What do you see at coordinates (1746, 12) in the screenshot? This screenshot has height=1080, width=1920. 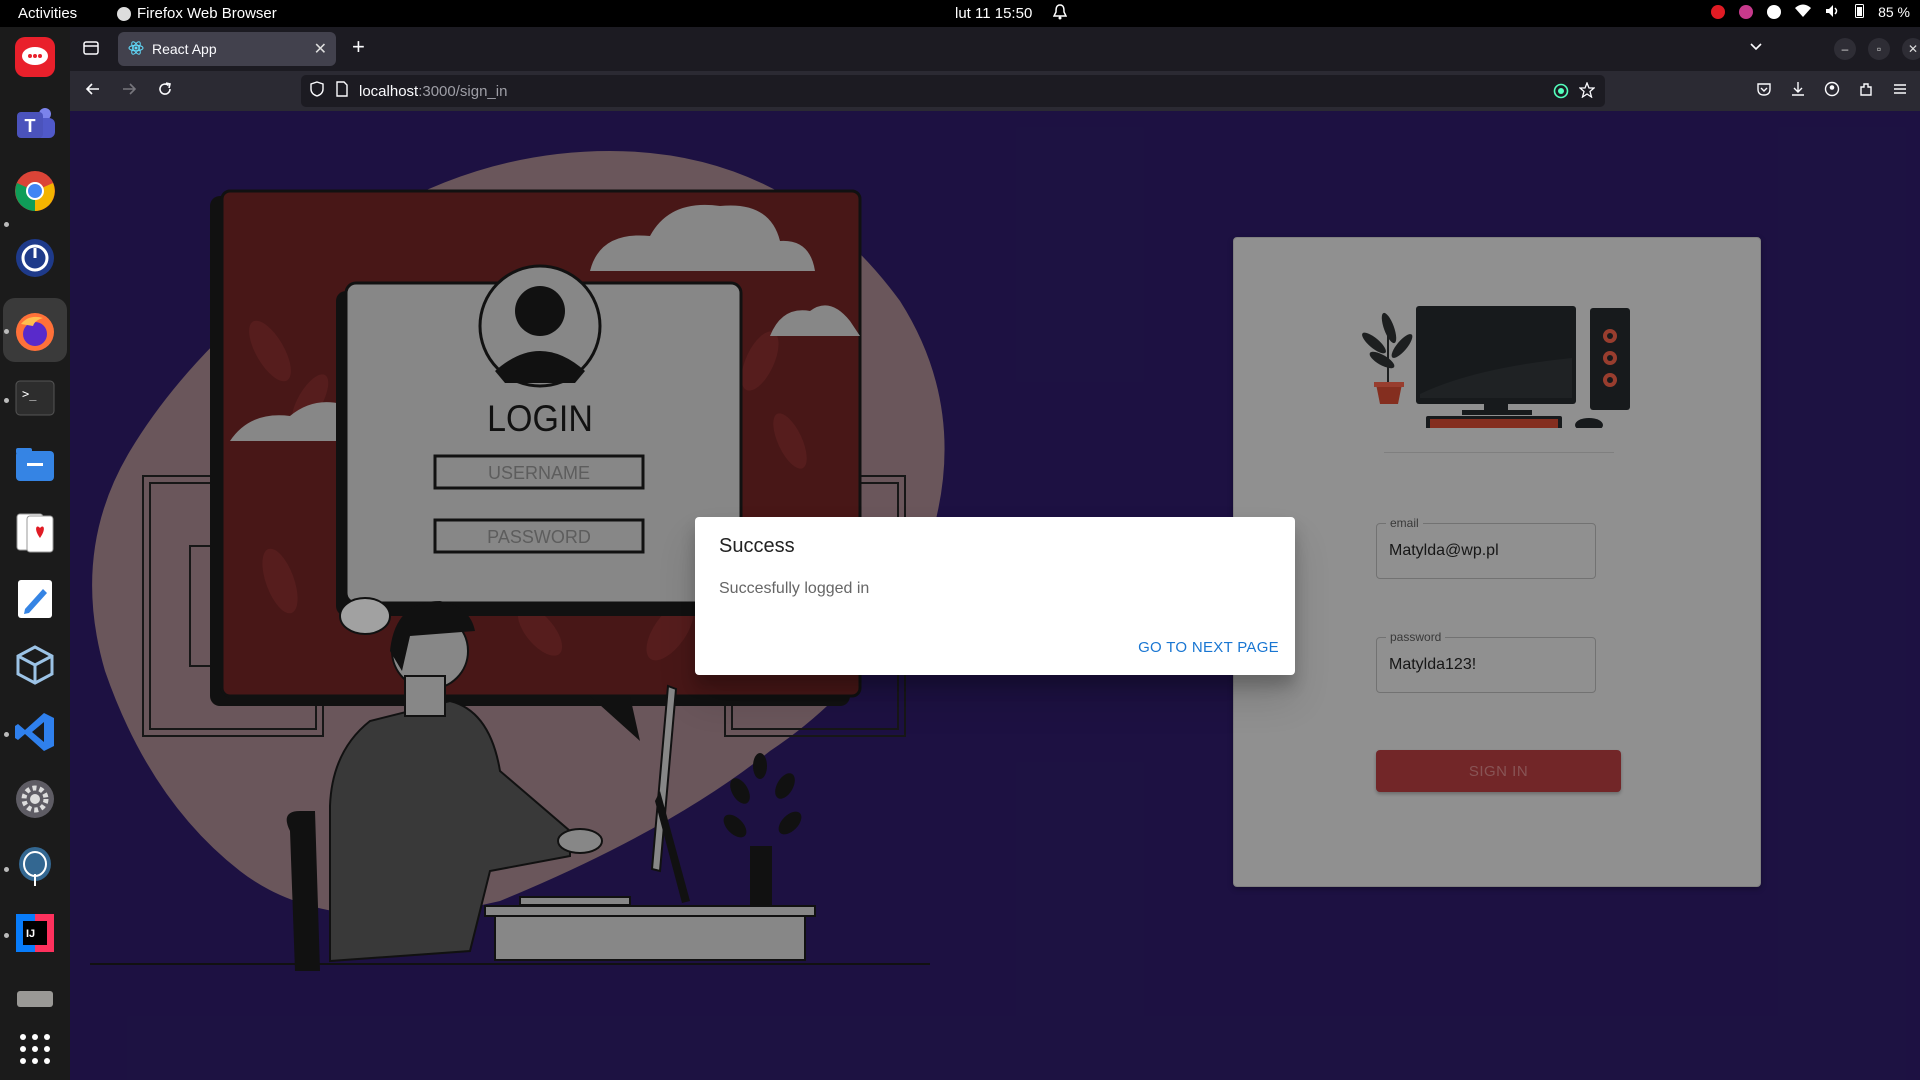 I see `extension-icon` at bounding box center [1746, 12].